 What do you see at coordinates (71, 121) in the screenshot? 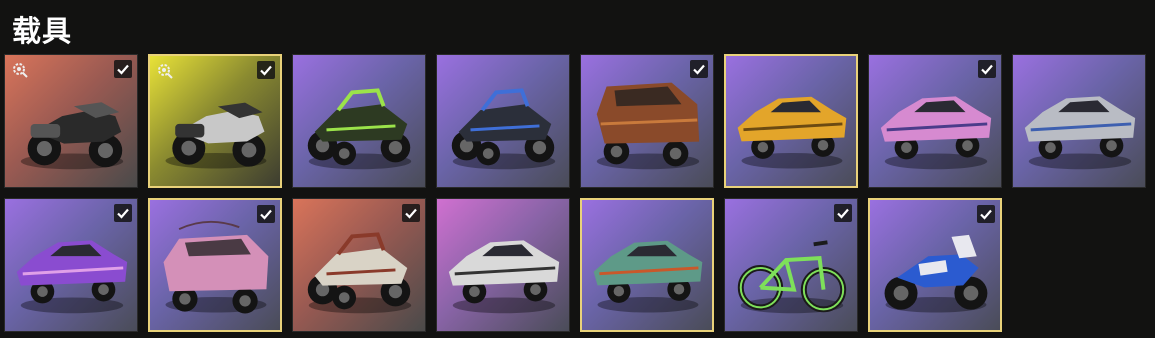
I see `vehicle-tile-motorcycle-black` at bounding box center [71, 121].